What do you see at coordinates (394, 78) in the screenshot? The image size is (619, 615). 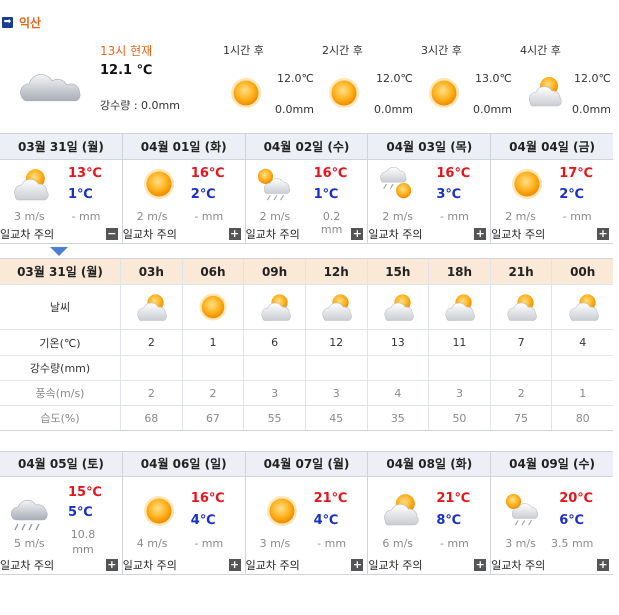 I see `forecast-temp: 12.0℃` at bounding box center [394, 78].